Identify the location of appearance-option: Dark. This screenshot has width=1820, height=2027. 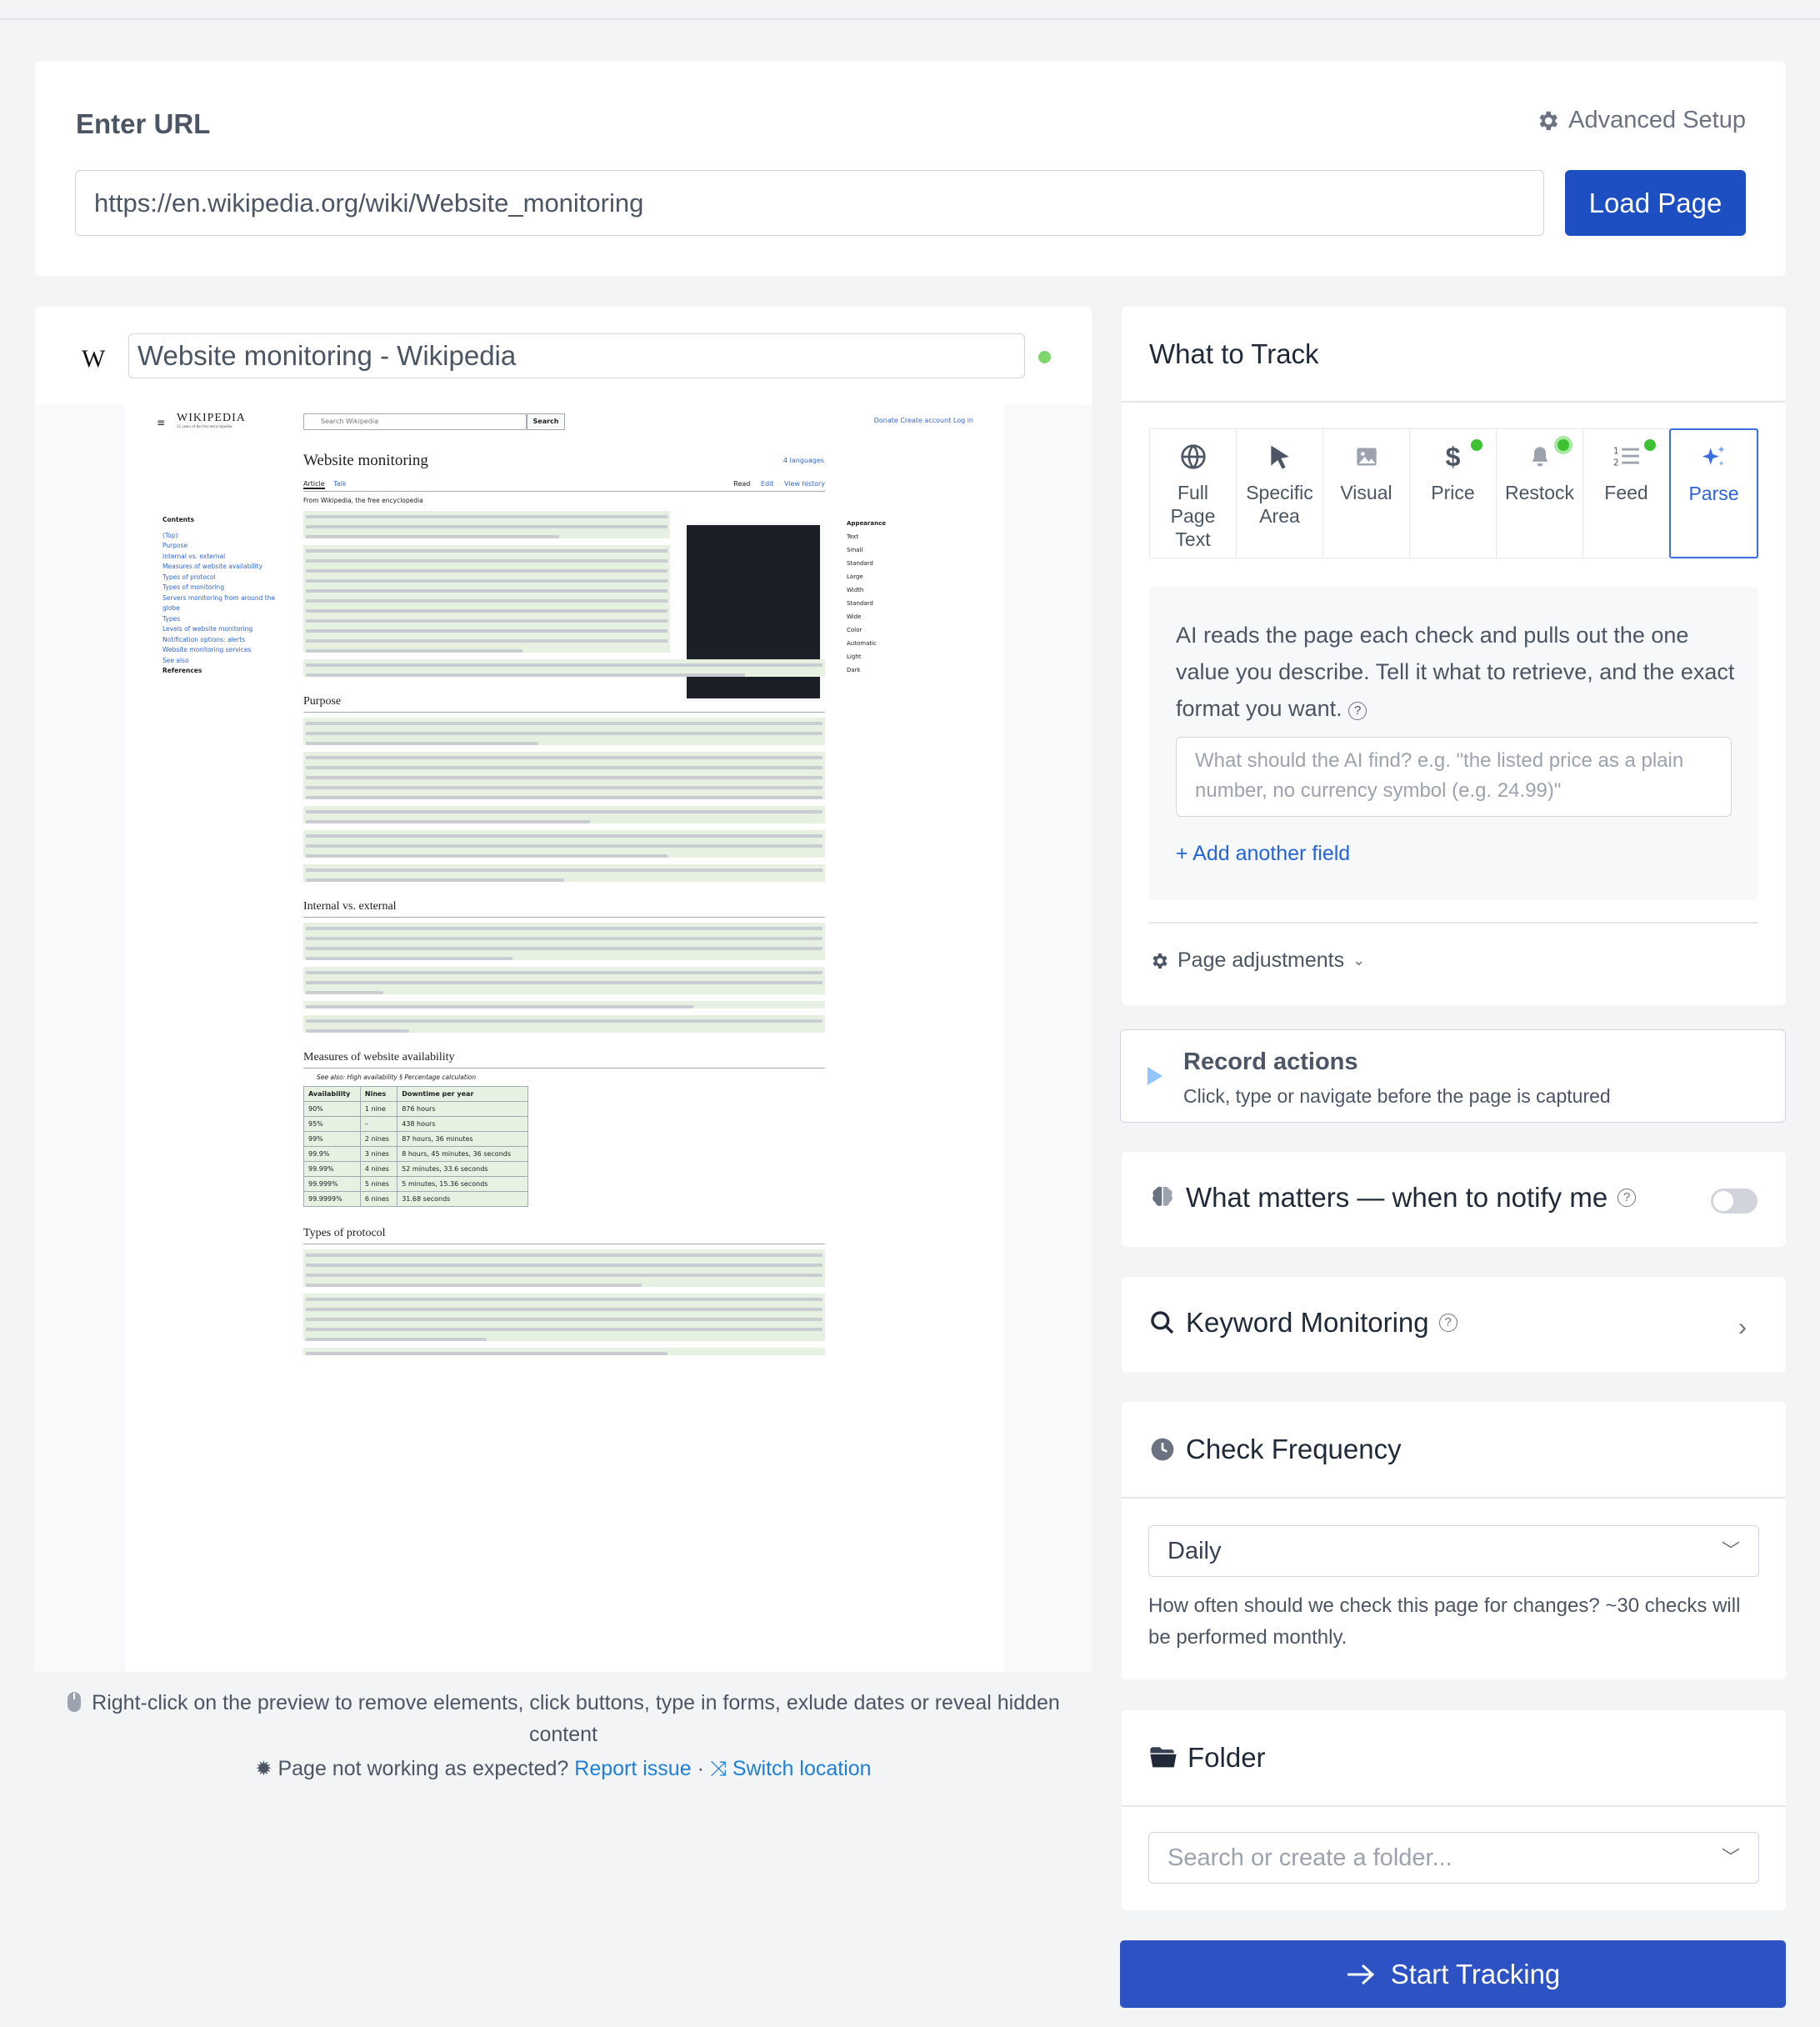
(909, 670).